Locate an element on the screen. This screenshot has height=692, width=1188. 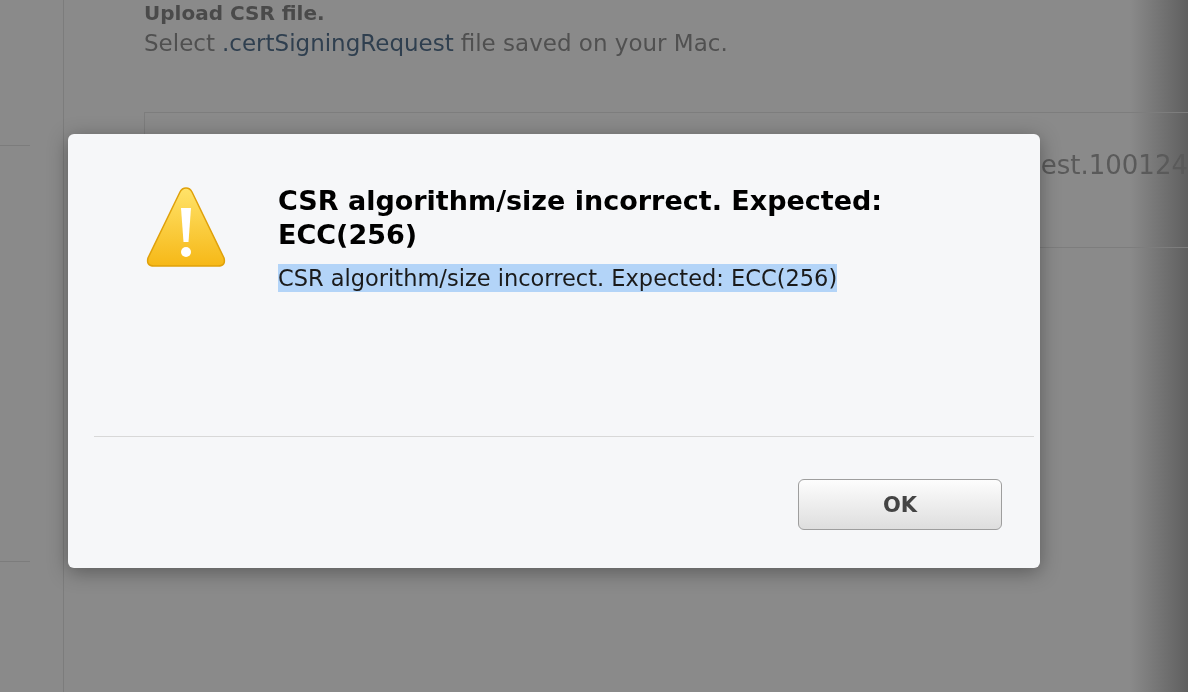
alert-title: CSR algorithm/size incorrect. Expected: ECC(256) is located at coordinates (581, 218).